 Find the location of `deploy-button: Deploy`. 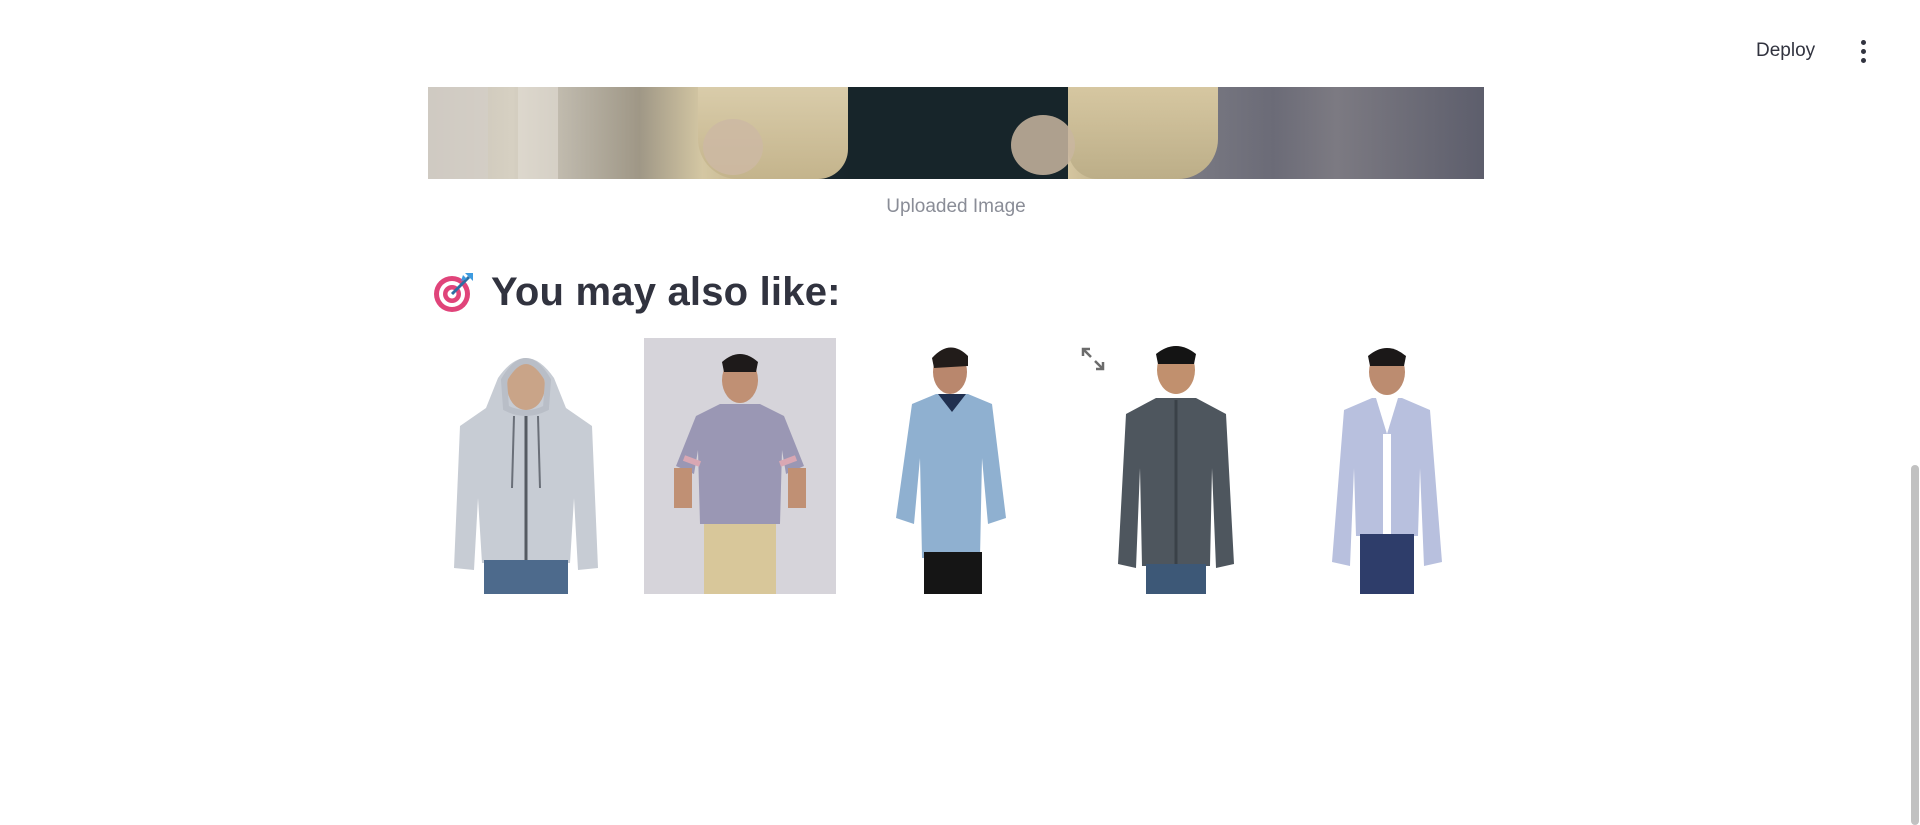

deploy-button: Deploy is located at coordinates (1785, 51).